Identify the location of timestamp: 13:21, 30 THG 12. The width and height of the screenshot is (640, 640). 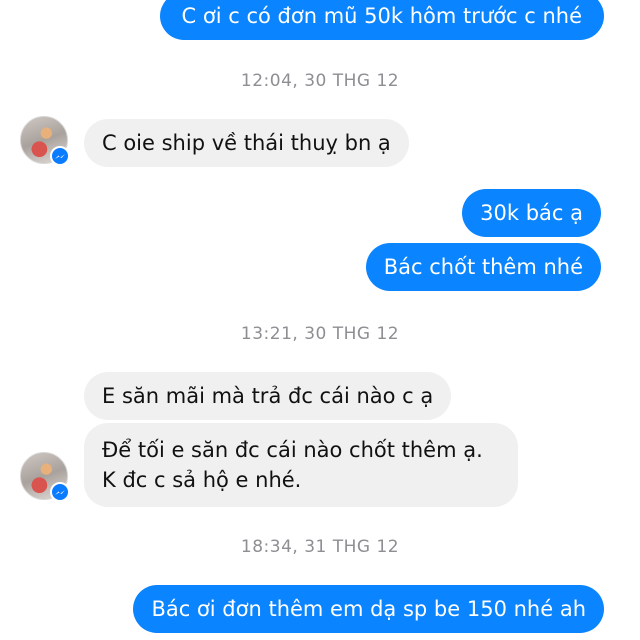
(320, 334).